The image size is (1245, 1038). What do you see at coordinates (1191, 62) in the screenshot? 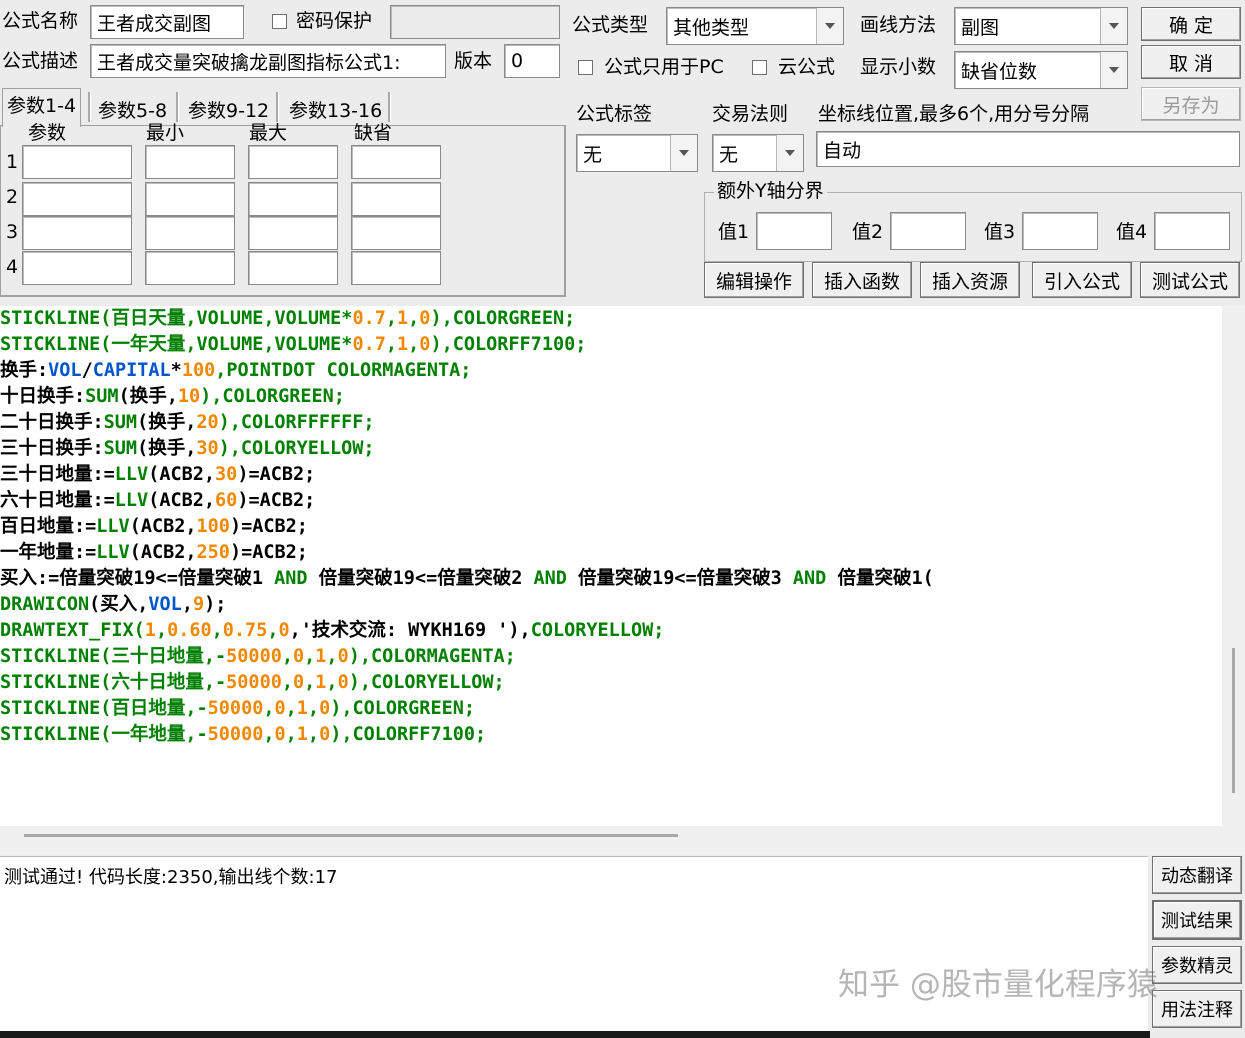
I see `cancel-button: 取 消` at bounding box center [1191, 62].